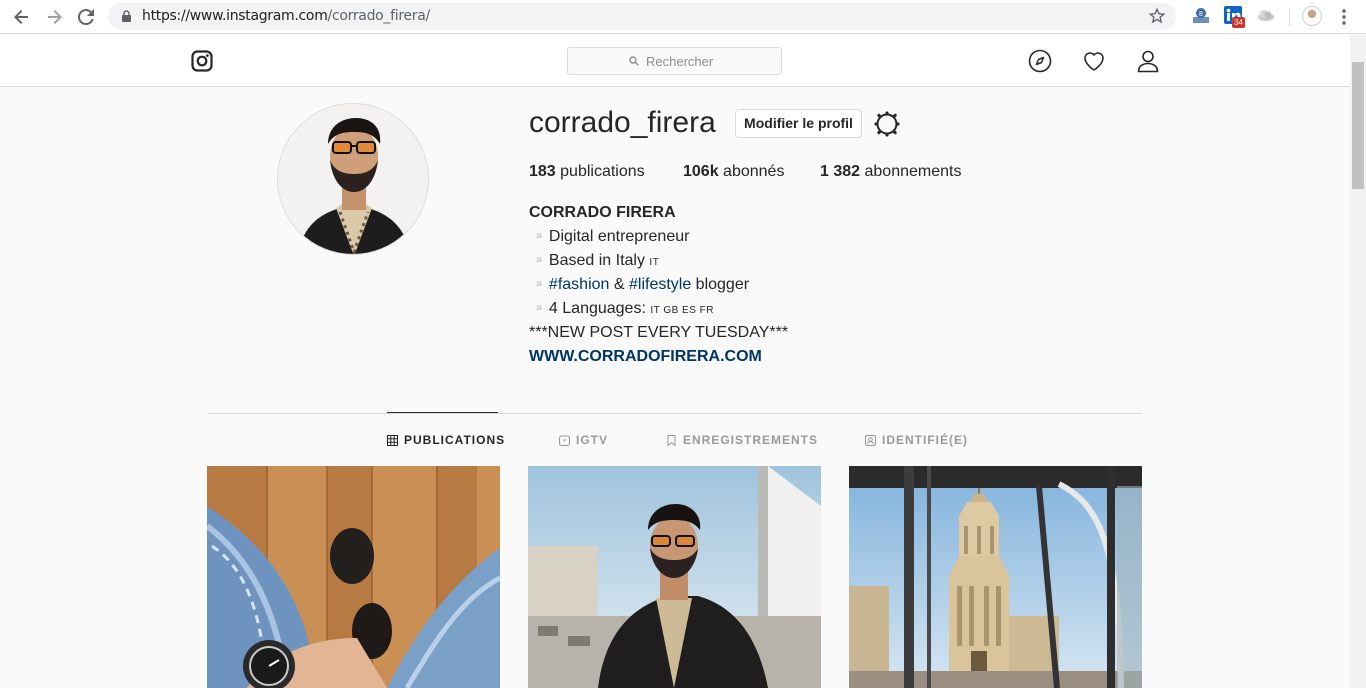  I want to click on bio-line-2: ▫️Based in Italy IT, so click(594, 262).